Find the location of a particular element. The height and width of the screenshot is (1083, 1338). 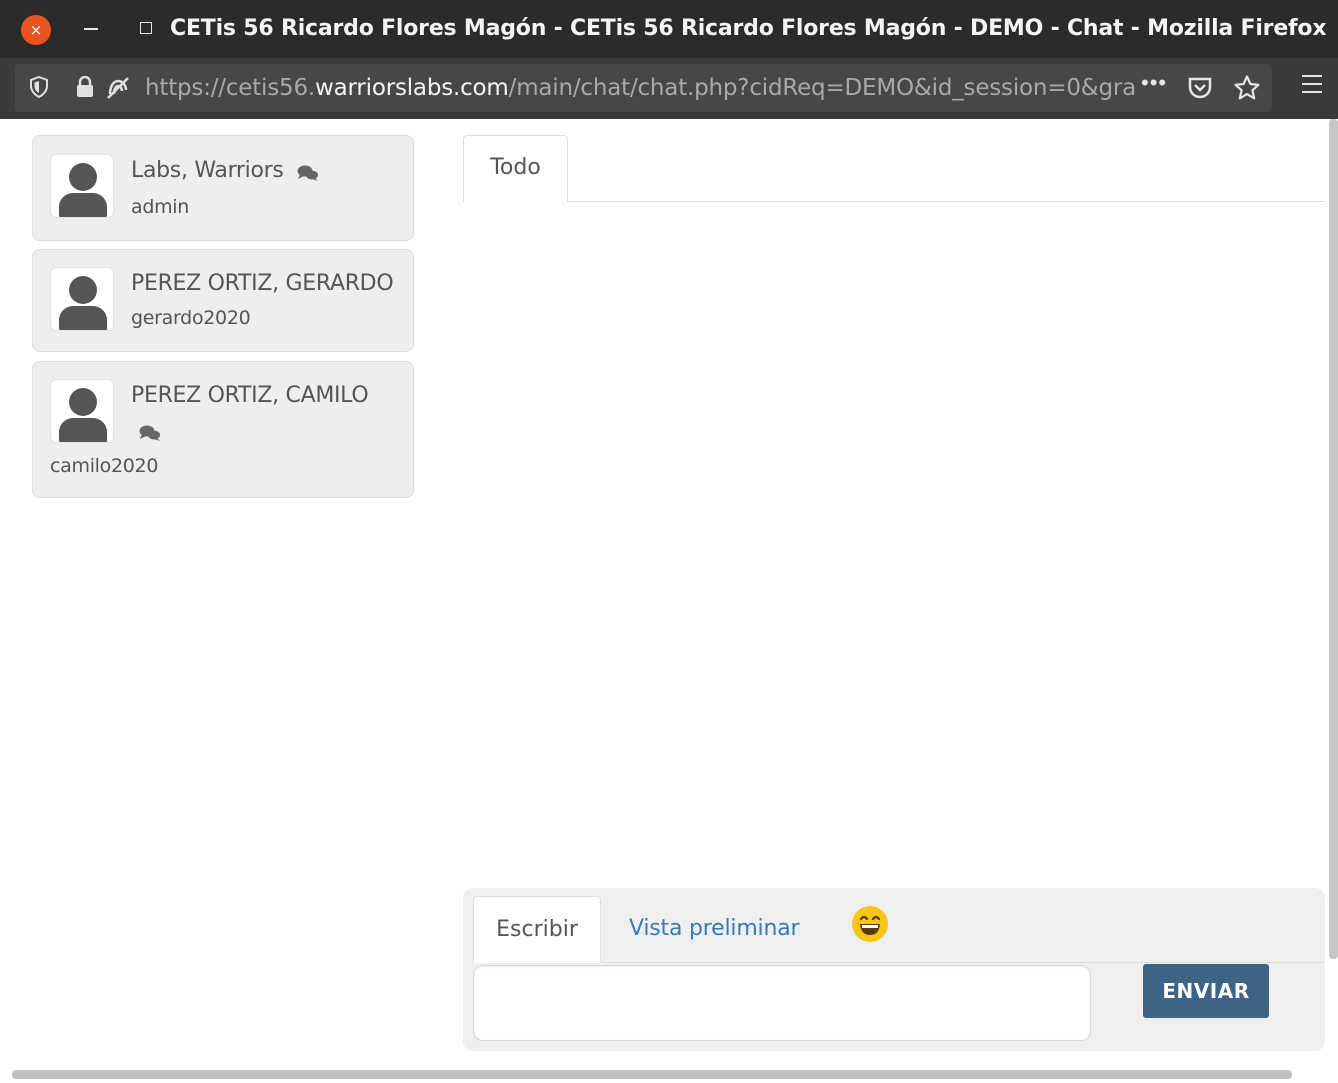

tab-todo: Todo is located at coordinates (515, 168).